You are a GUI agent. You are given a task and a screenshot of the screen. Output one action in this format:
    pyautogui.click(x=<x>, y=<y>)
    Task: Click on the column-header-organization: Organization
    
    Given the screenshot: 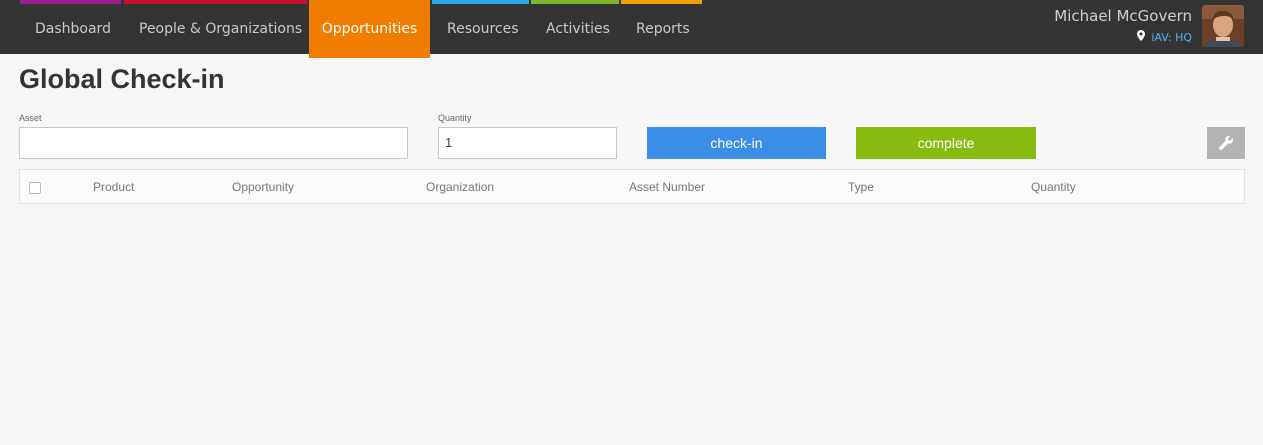 What is the action you would take?
    pyautogui.click(x=460, y=187)
    